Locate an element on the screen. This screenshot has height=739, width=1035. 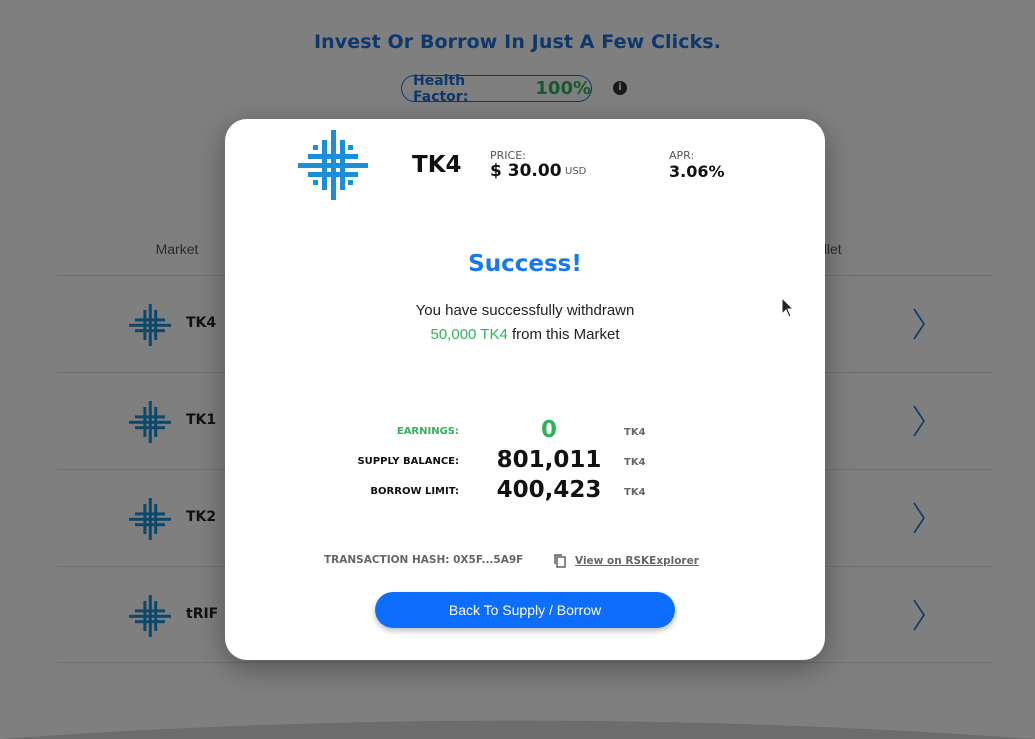
earnings-label: EARNINGS: is located at coordinates (427, 431).